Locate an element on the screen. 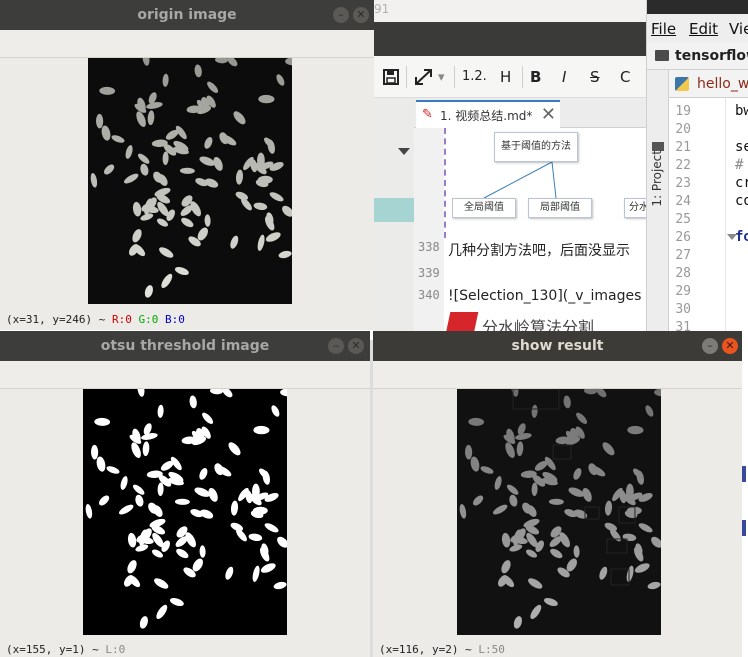 This screenshot has width=748, height=657. code-line: cr is located at coordinates (741, 183).